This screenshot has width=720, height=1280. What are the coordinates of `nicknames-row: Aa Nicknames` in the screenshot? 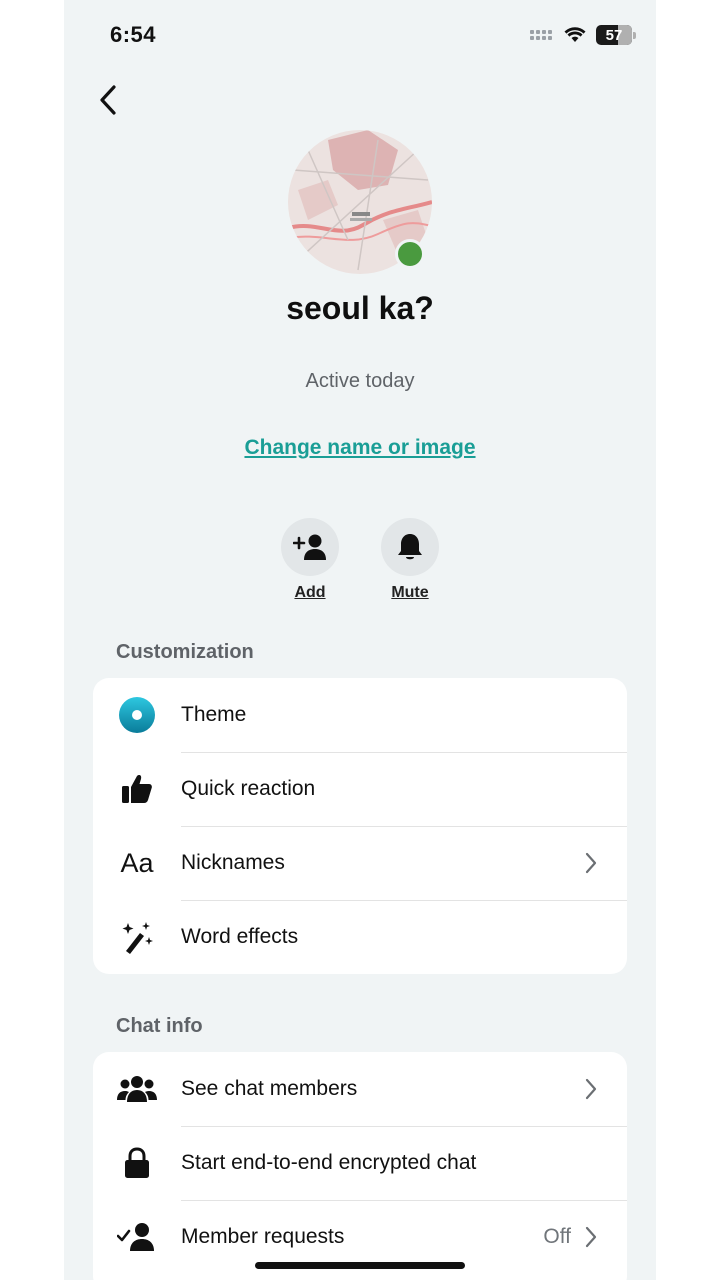 It's located at (360, 863).